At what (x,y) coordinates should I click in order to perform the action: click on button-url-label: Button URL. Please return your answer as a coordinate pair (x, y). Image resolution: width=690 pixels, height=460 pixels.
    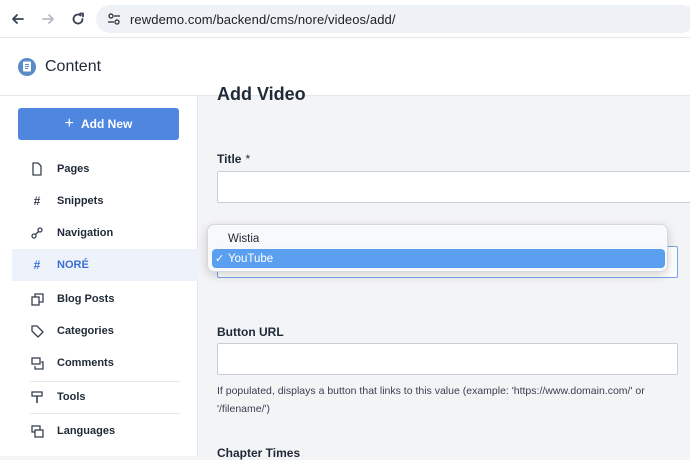
    Looking at the image, I should click on (250, 332).